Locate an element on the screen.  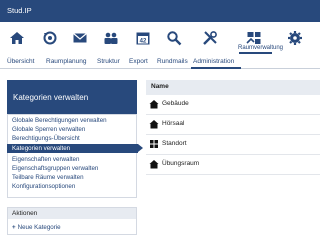
sidebar-item-permission-overview: Berechtigungs-Übersicht is located at coordinates (46, 138).